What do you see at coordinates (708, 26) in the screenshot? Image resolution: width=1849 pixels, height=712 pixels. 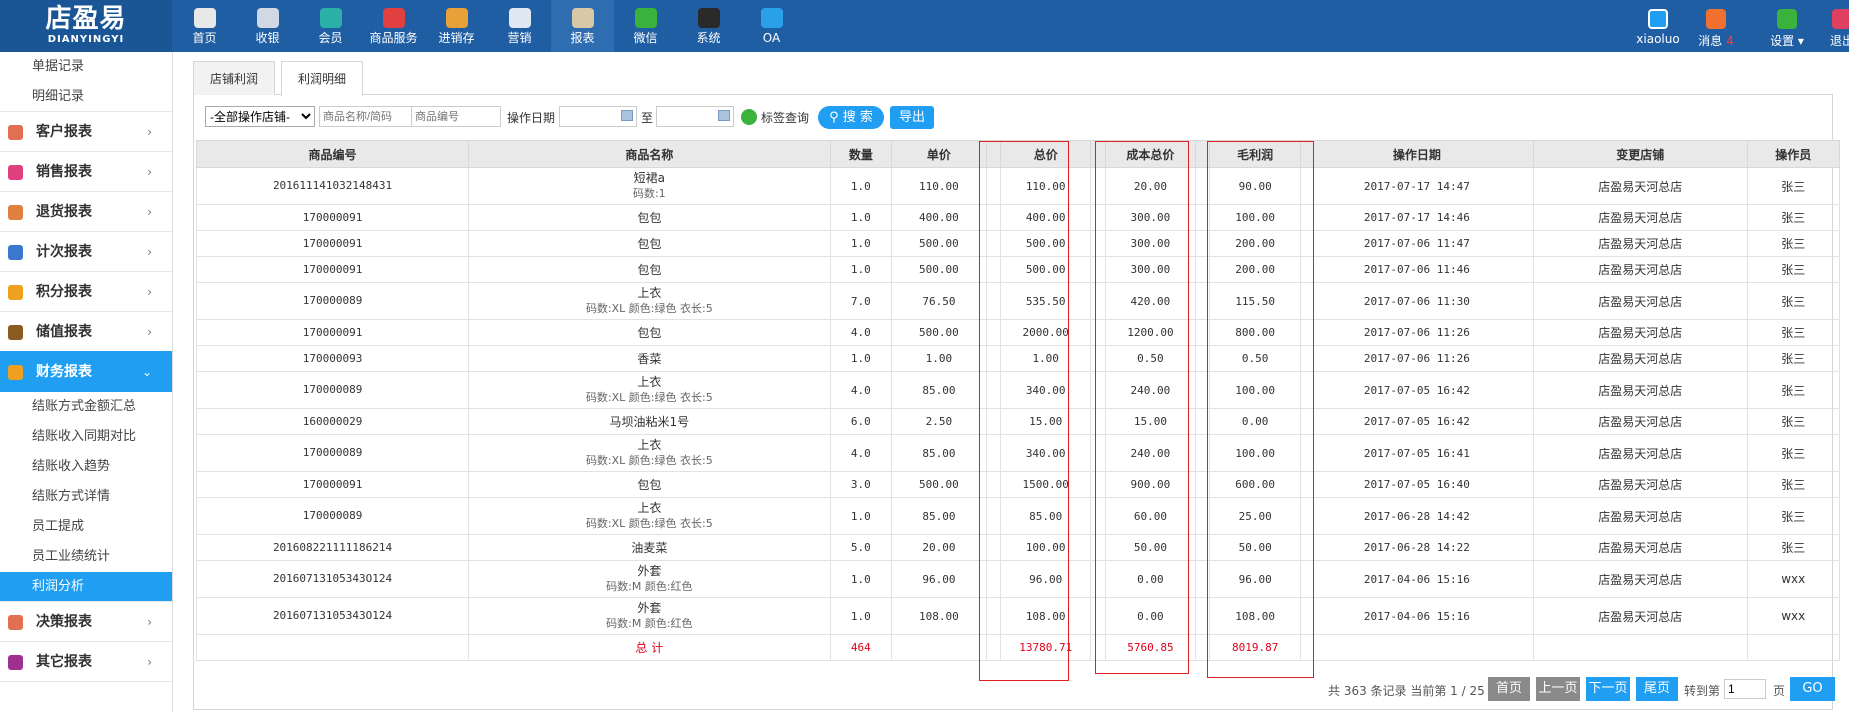 I see `nav-monitor: 系统` at bounding box center [708, 26].